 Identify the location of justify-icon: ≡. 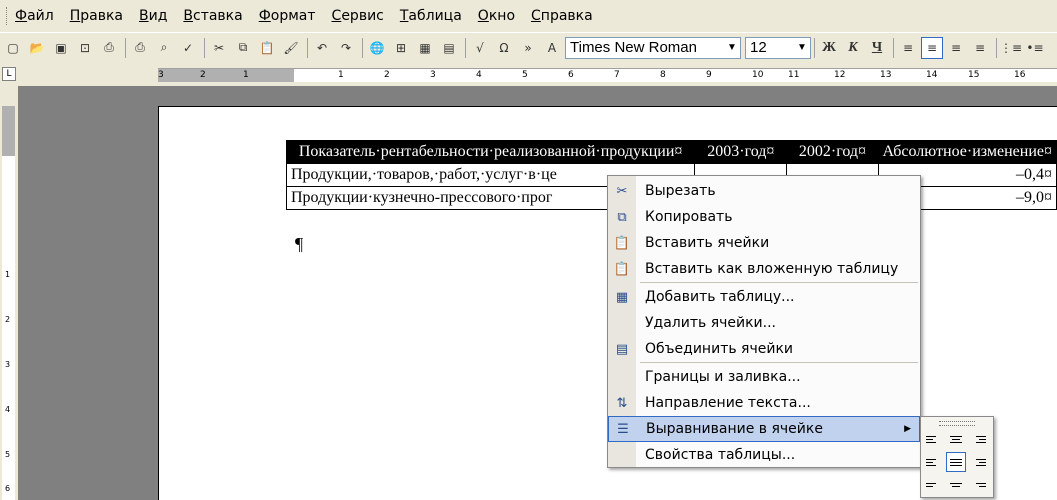
(980, 48).